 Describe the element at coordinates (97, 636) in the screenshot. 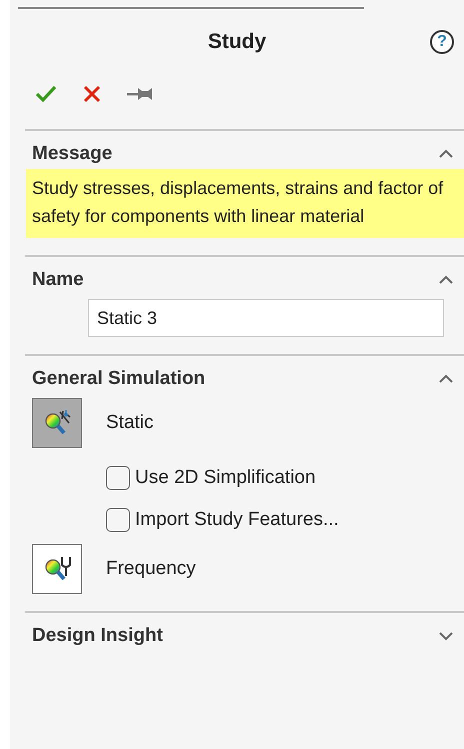

I see `section-title: Design Insight` at that location.